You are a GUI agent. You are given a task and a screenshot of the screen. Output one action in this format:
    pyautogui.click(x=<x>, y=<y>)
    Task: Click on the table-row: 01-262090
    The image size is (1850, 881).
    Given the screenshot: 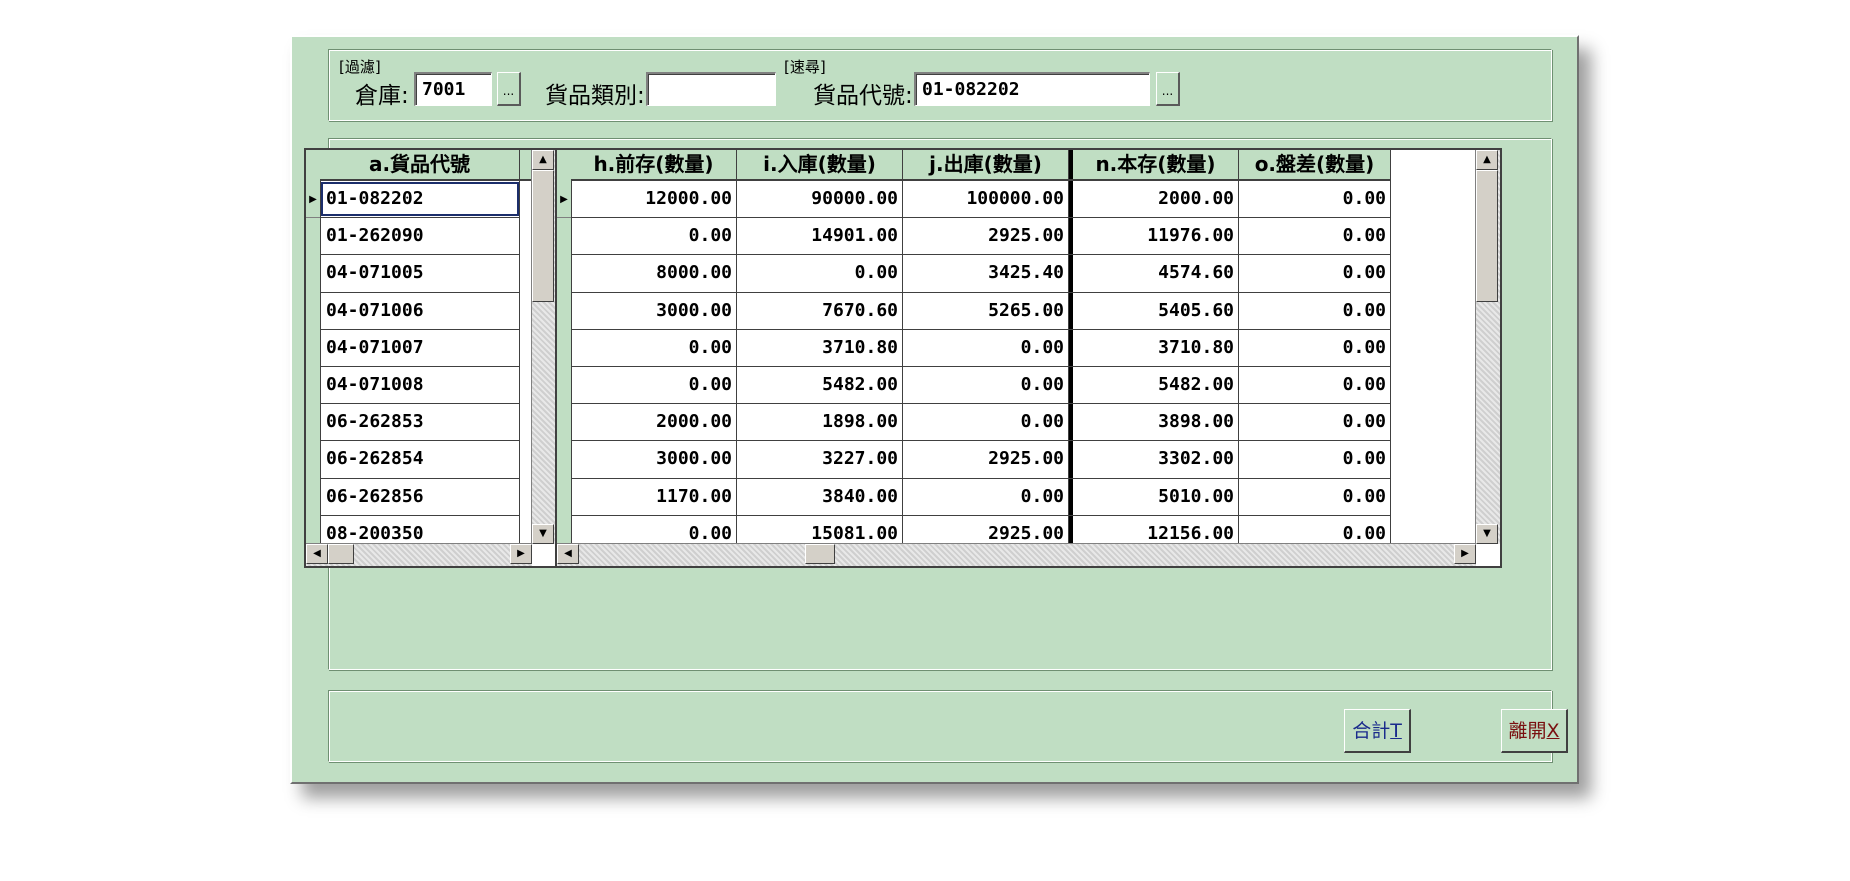 What is the action you would take?
    pyautogui.click(x=420, y=237)
    